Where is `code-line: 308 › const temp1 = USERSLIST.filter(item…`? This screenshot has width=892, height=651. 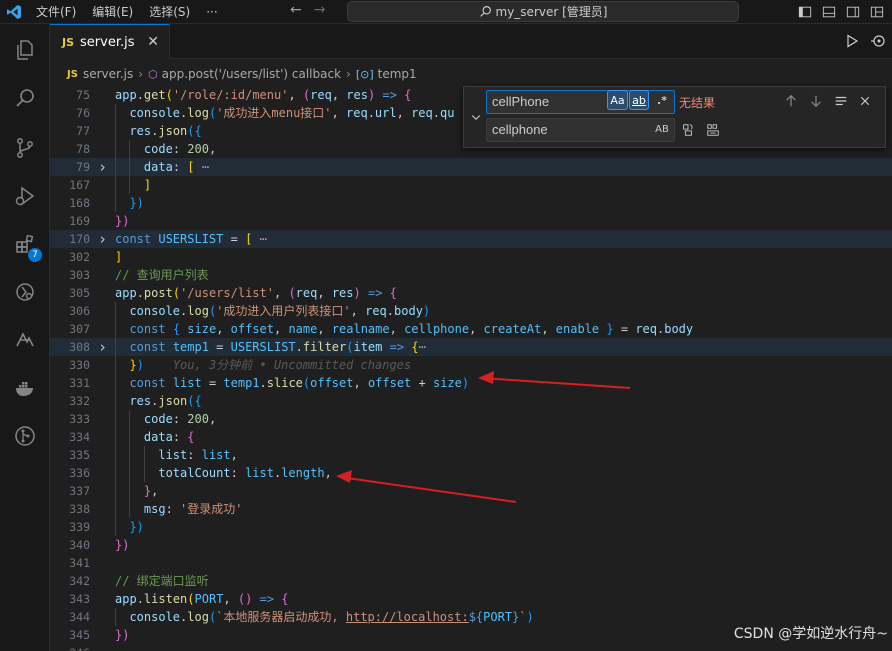 code-line: 308 › const temp1 = USERSLIST.filter(item… is located at coordinates (471, 347).